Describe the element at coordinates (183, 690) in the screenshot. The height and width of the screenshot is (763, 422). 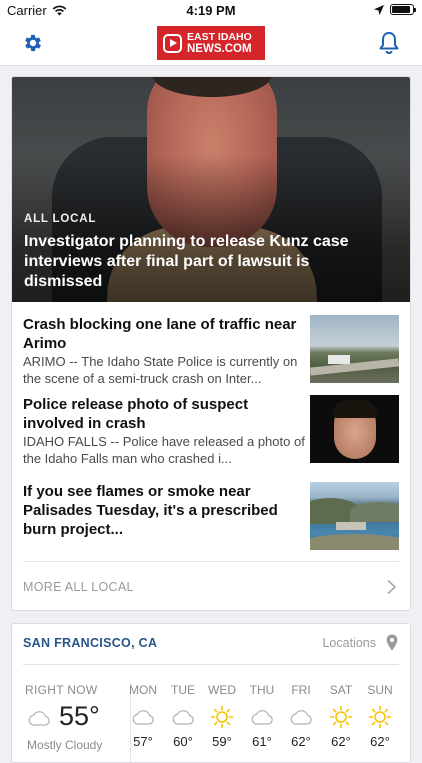
I see `forecast-day-name: TUE` at that location.